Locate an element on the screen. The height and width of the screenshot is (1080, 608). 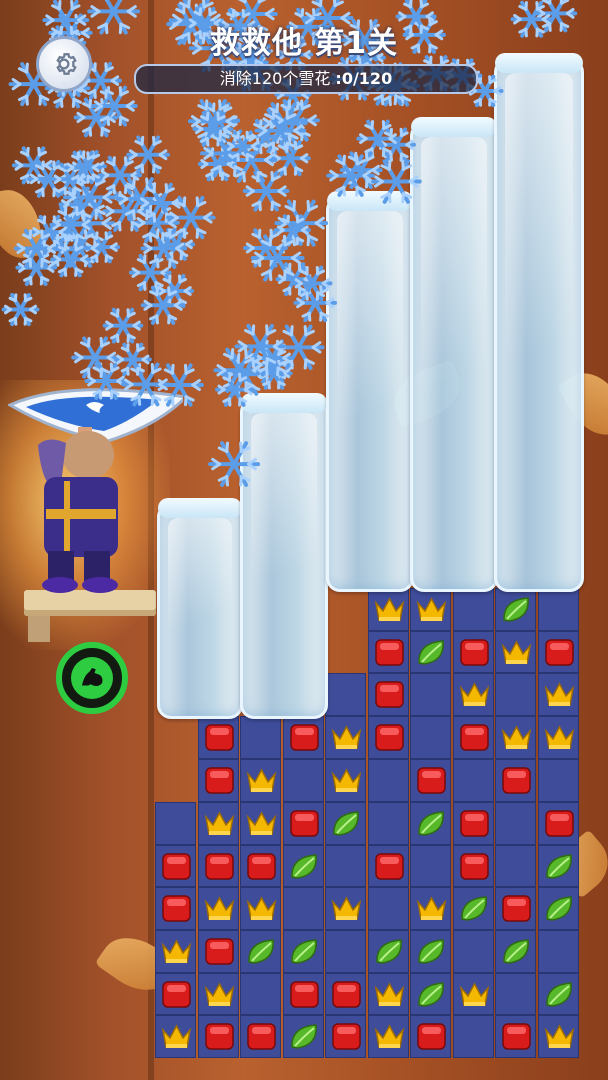
red-gem is located at coordinates (389, 866).